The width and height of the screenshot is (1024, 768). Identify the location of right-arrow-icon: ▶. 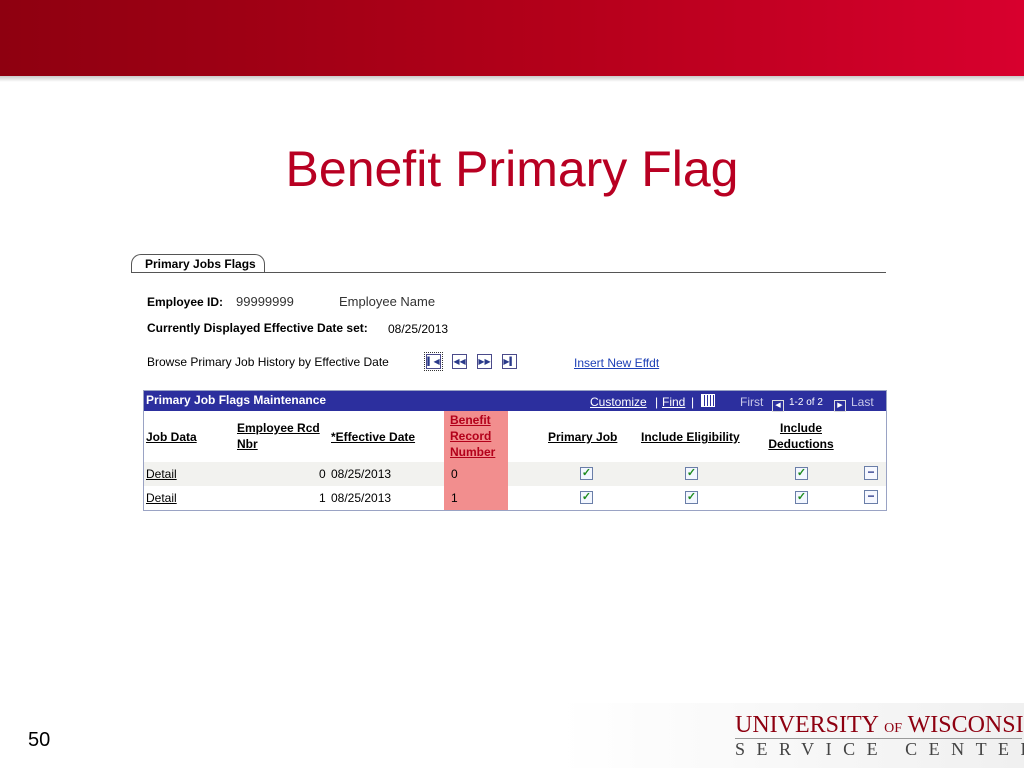
(840, 406).